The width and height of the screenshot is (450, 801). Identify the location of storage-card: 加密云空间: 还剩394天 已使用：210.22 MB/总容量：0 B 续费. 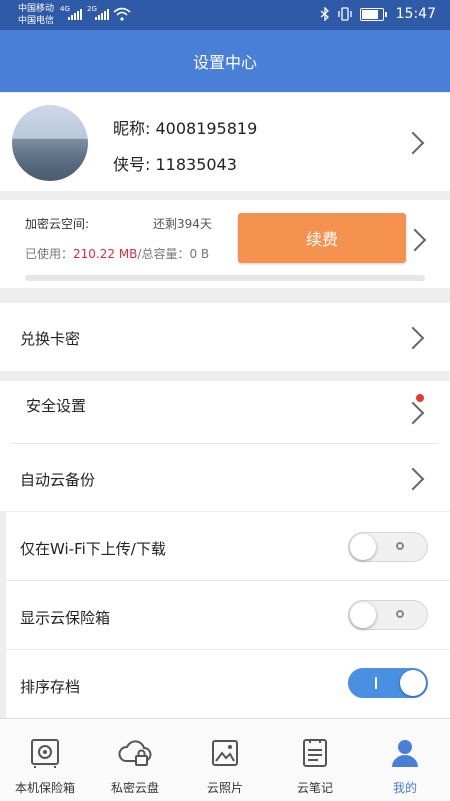
(225, 244).